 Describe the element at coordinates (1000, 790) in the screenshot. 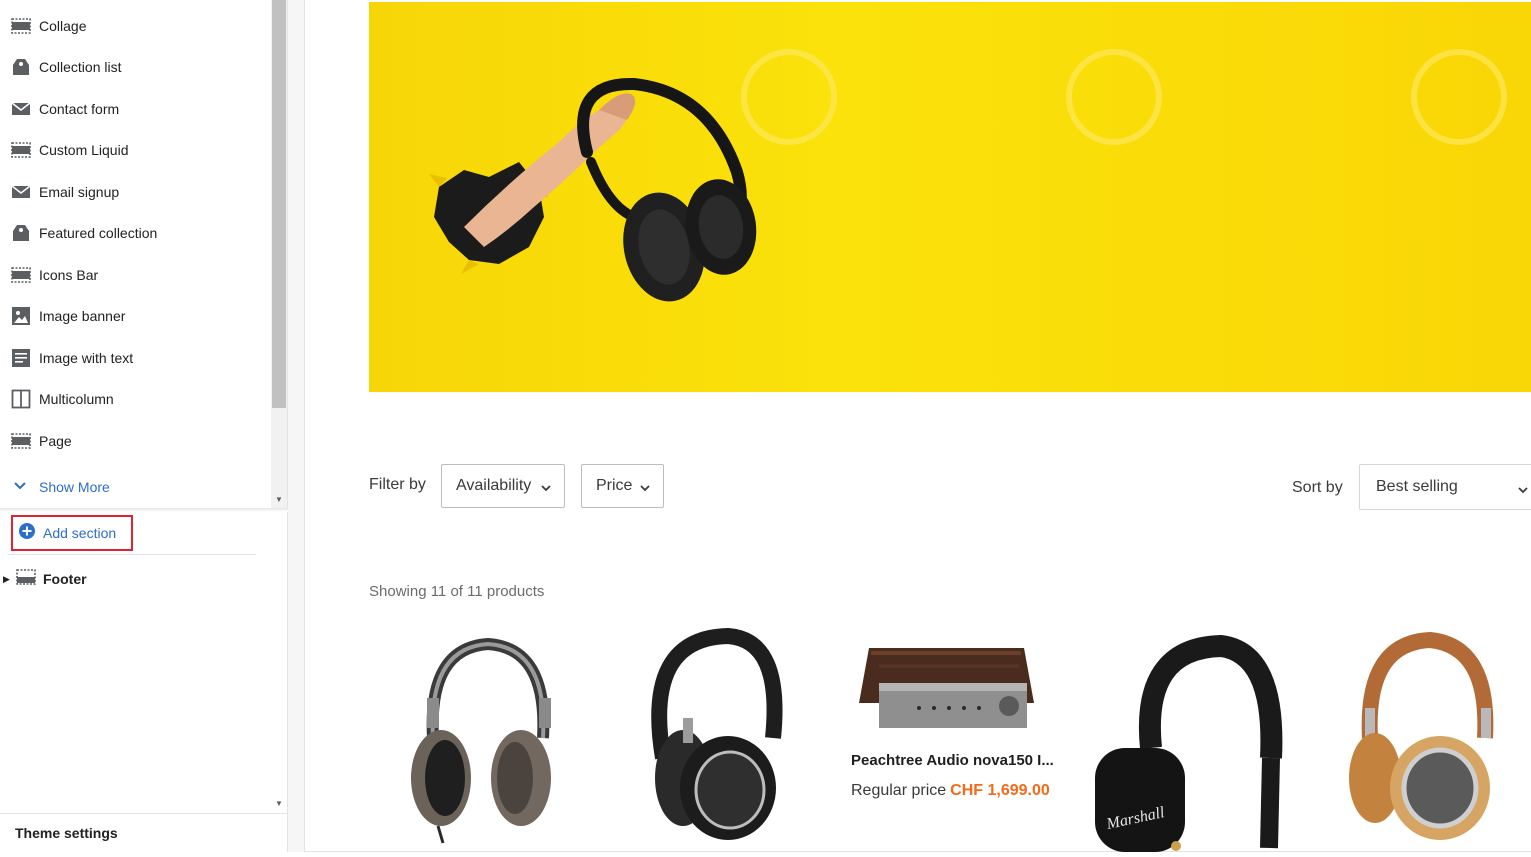

I see `price-value: CHF 1,699.00` at that location.